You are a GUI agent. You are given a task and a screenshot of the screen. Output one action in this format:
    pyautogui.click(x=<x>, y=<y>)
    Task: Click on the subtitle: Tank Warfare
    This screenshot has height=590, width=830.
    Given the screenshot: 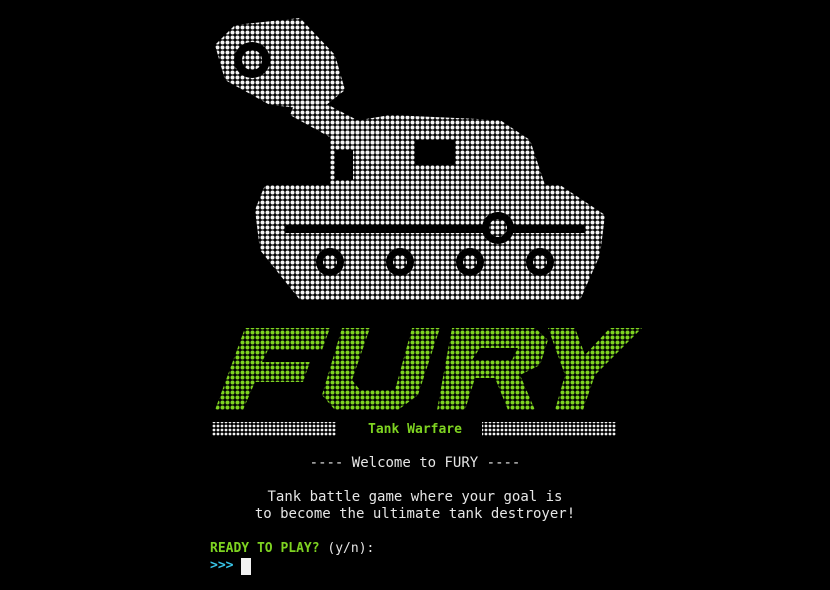 What is the action you would take?
    pyautogui.click(x=415, y=429)
    